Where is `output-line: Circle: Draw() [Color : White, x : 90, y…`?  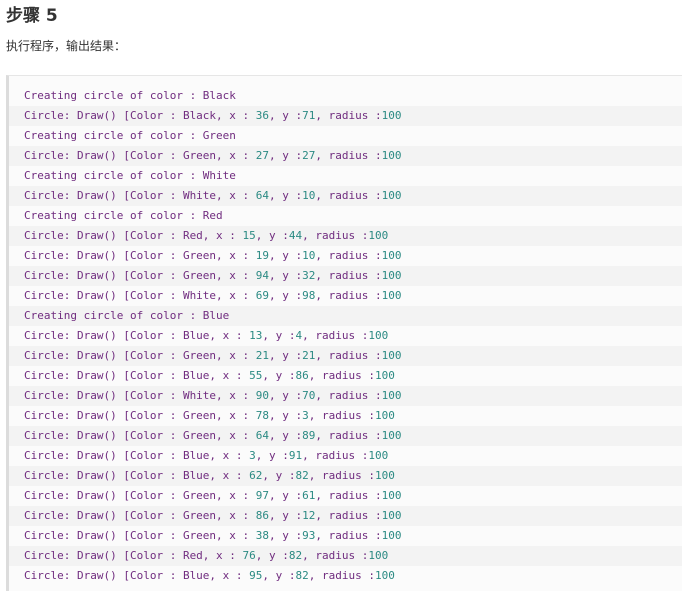 output-line: Circle: Draw() [Color : White, x : 90, y… is located at coordinates (345, 396).